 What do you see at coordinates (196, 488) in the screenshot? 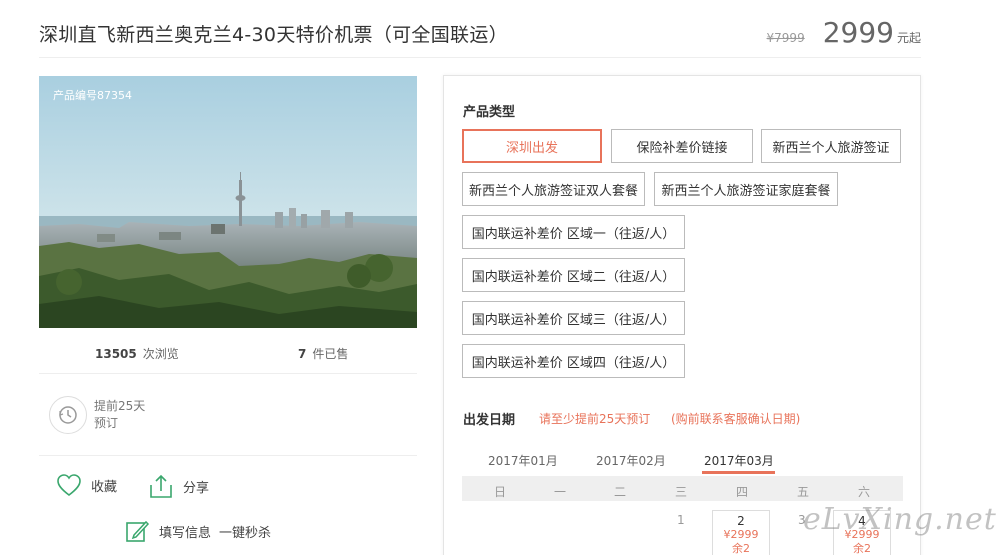
I see `share-label: 分享` at bounding box center [196, 488].